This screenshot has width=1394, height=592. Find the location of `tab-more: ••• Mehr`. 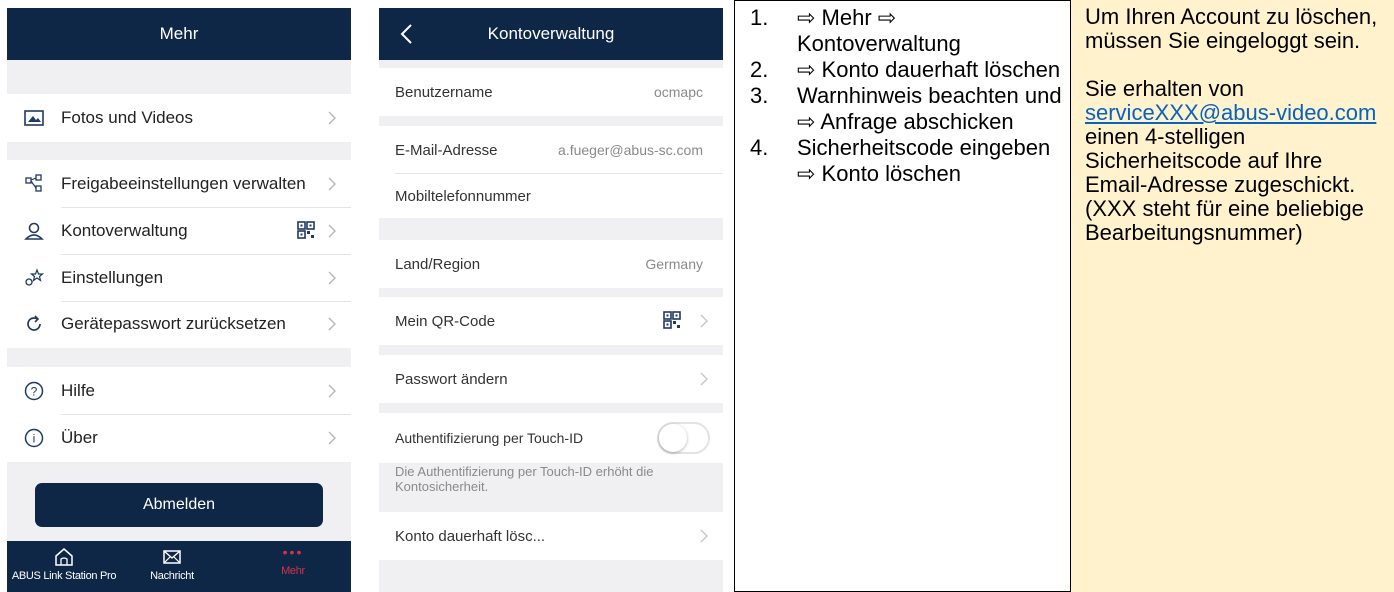

tab-more: ••• Mehr is located at coordinates (293, 566).